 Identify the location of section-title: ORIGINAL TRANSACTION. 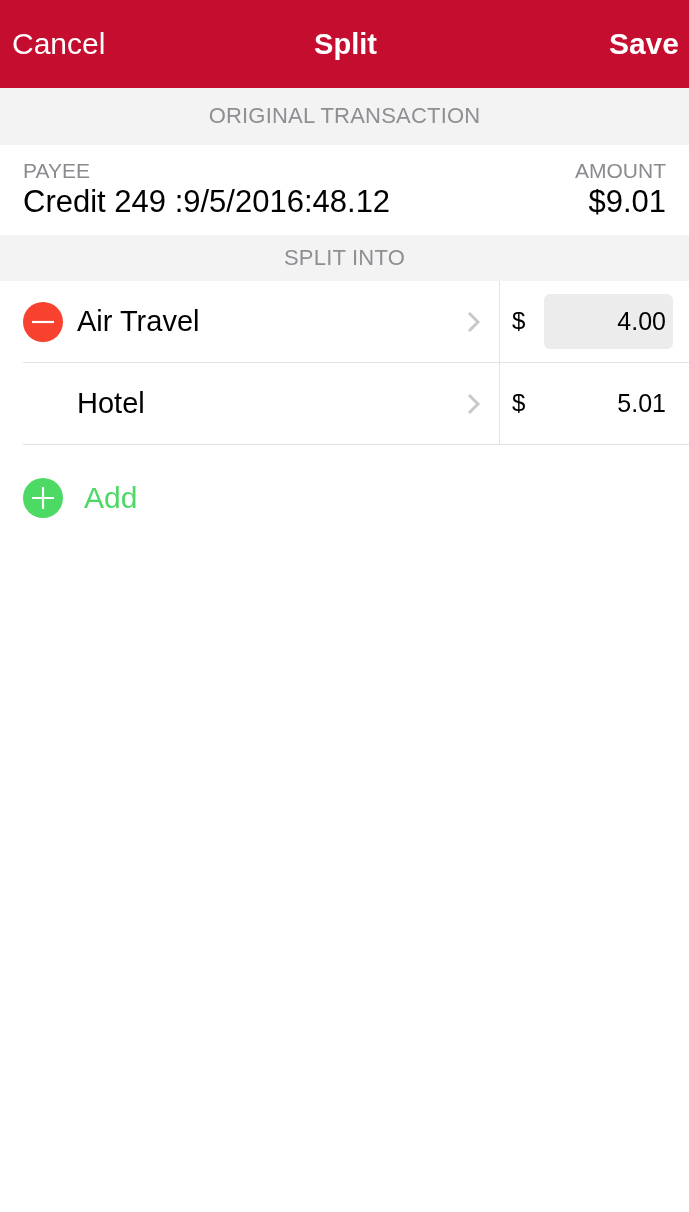
(344, 116).